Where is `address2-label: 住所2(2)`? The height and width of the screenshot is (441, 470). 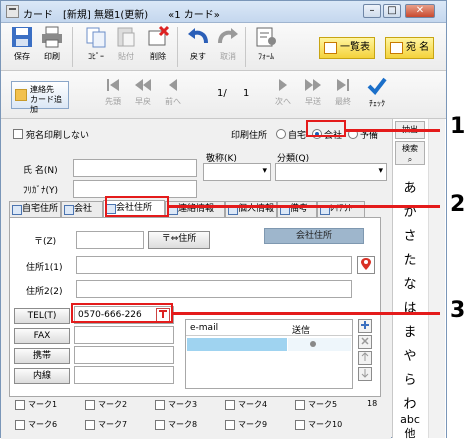 address2-label: 住所2(2) is located at coordinates (44, 292).